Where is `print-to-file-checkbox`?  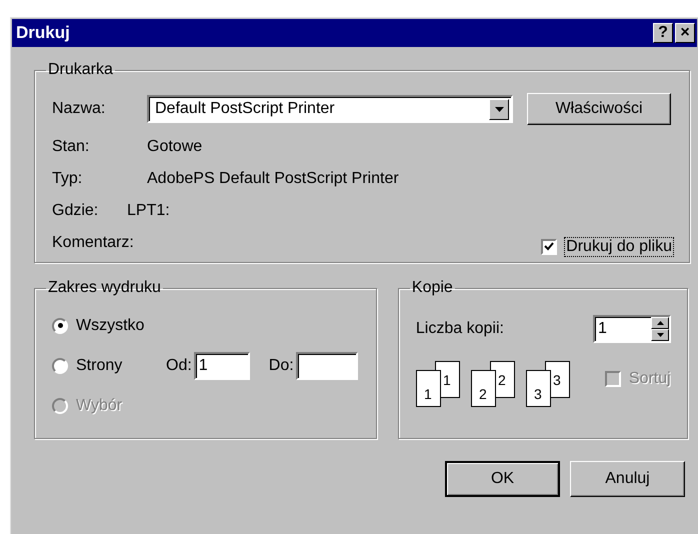
print-to-file-checkbox is located at coordinates (549, 246).